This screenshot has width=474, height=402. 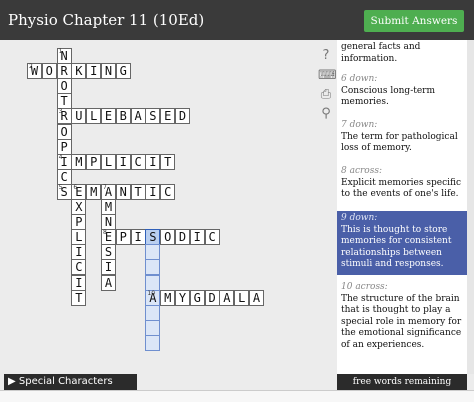 I want to click on grid-cell: R, so click(x=64, y=71).